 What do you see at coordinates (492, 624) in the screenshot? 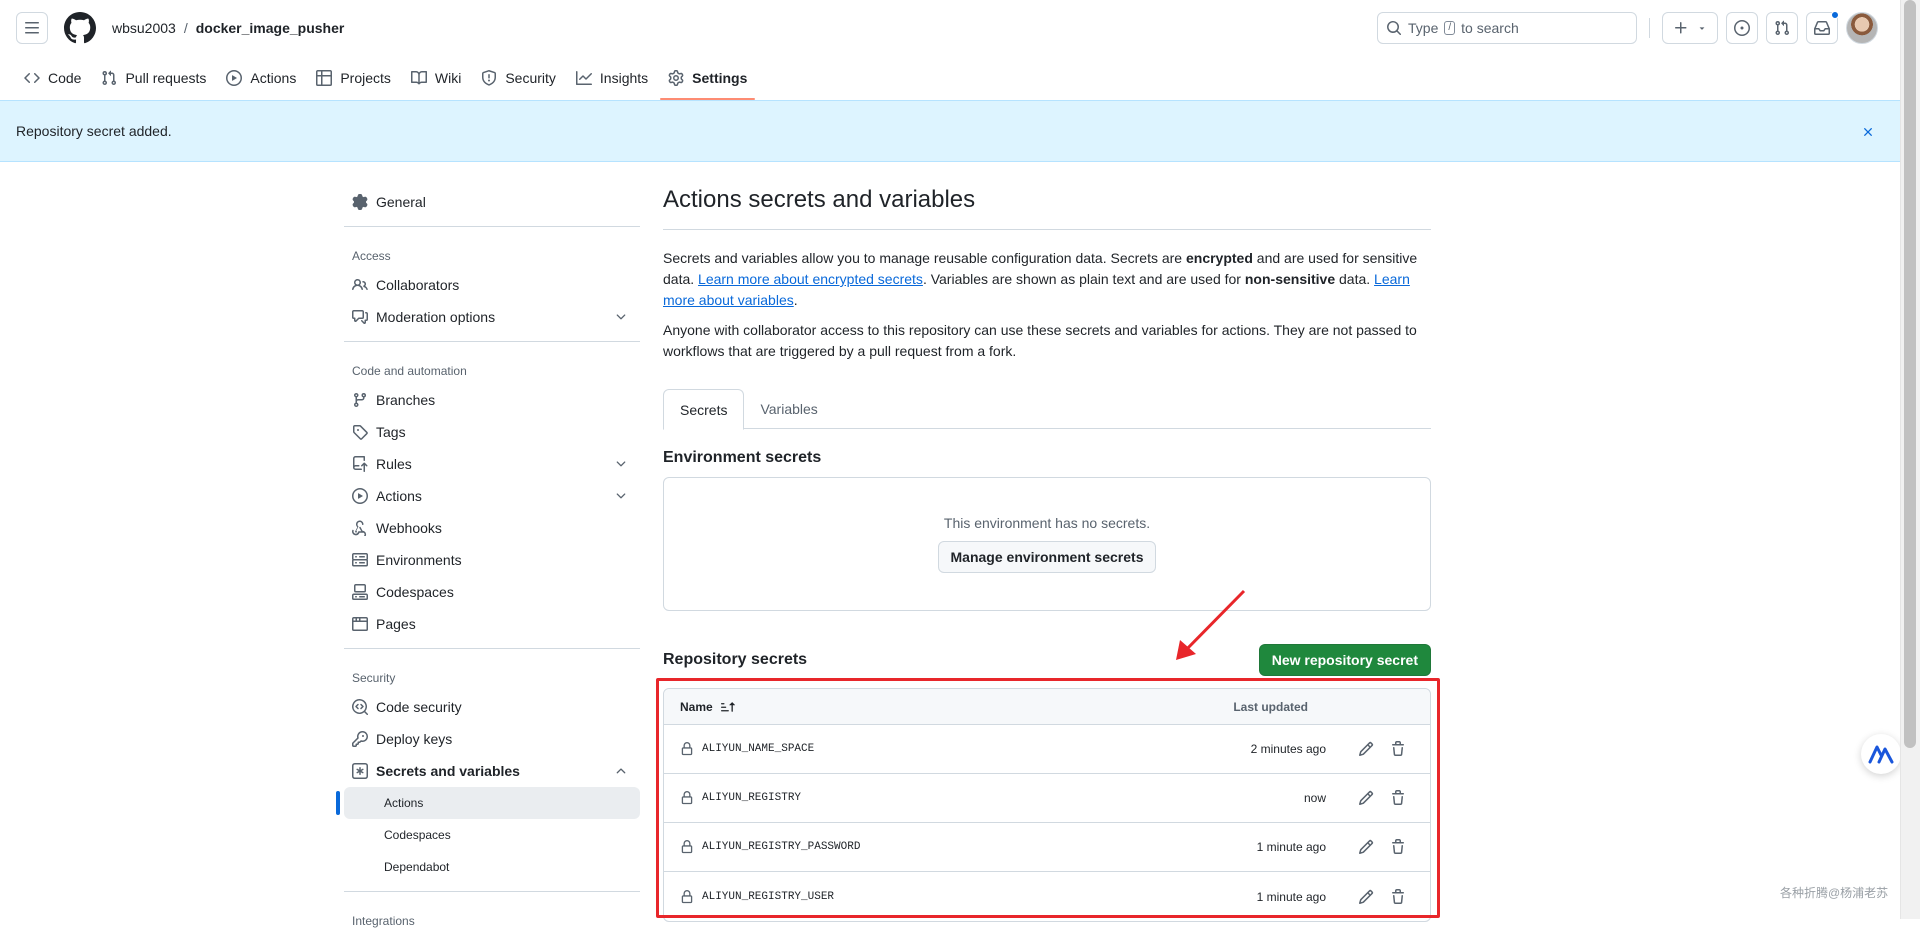
I see `sidebar-item-pages: Pages` at bounding box center [492, 624].